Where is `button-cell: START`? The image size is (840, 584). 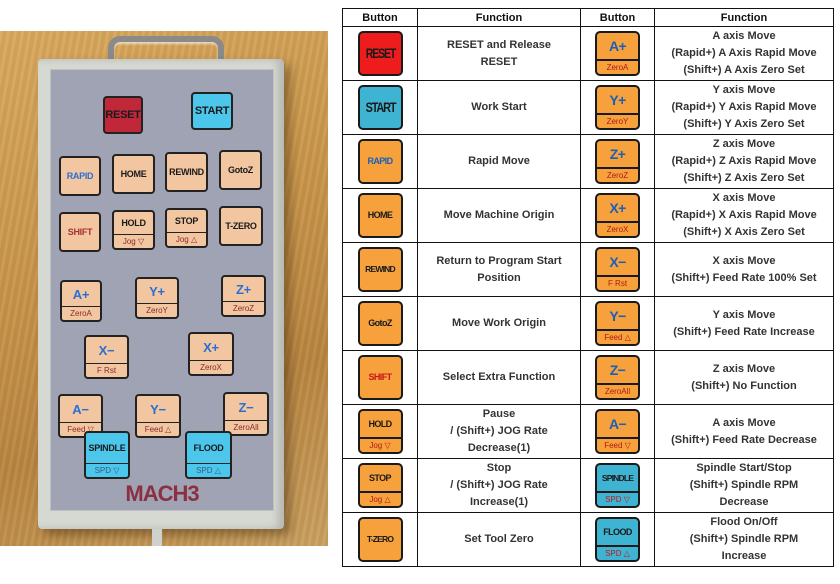
button-cell: START is located at coordinates (380, 107).